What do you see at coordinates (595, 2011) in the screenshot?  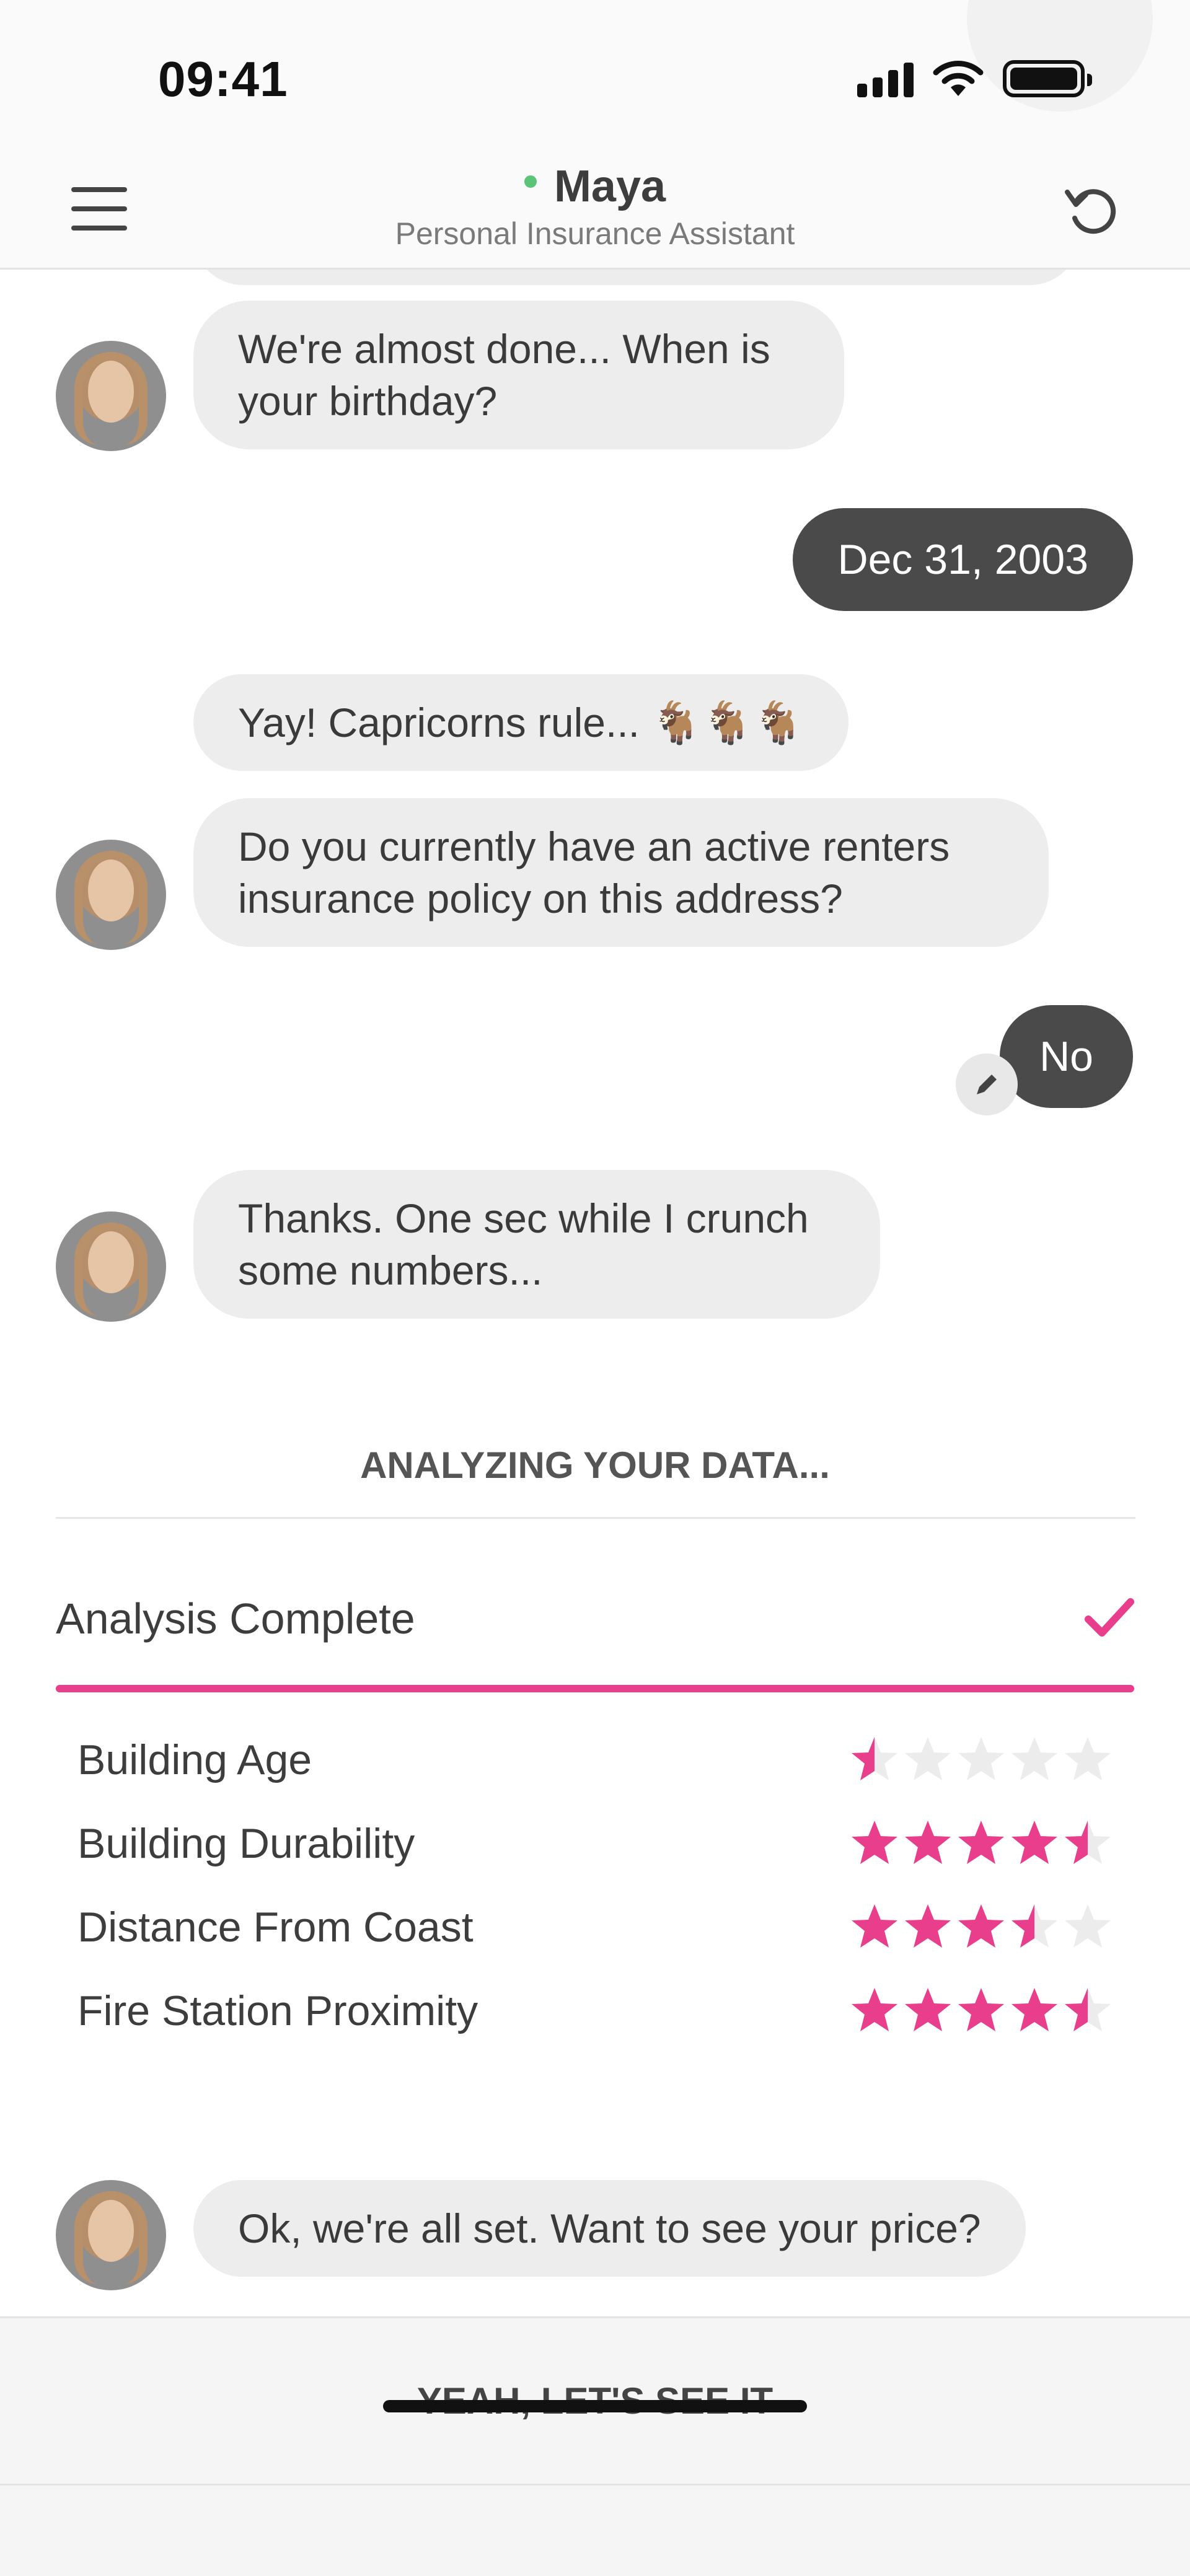 I see `rating-row: Fire Station Proximity` at bounding box center [595, 2011].